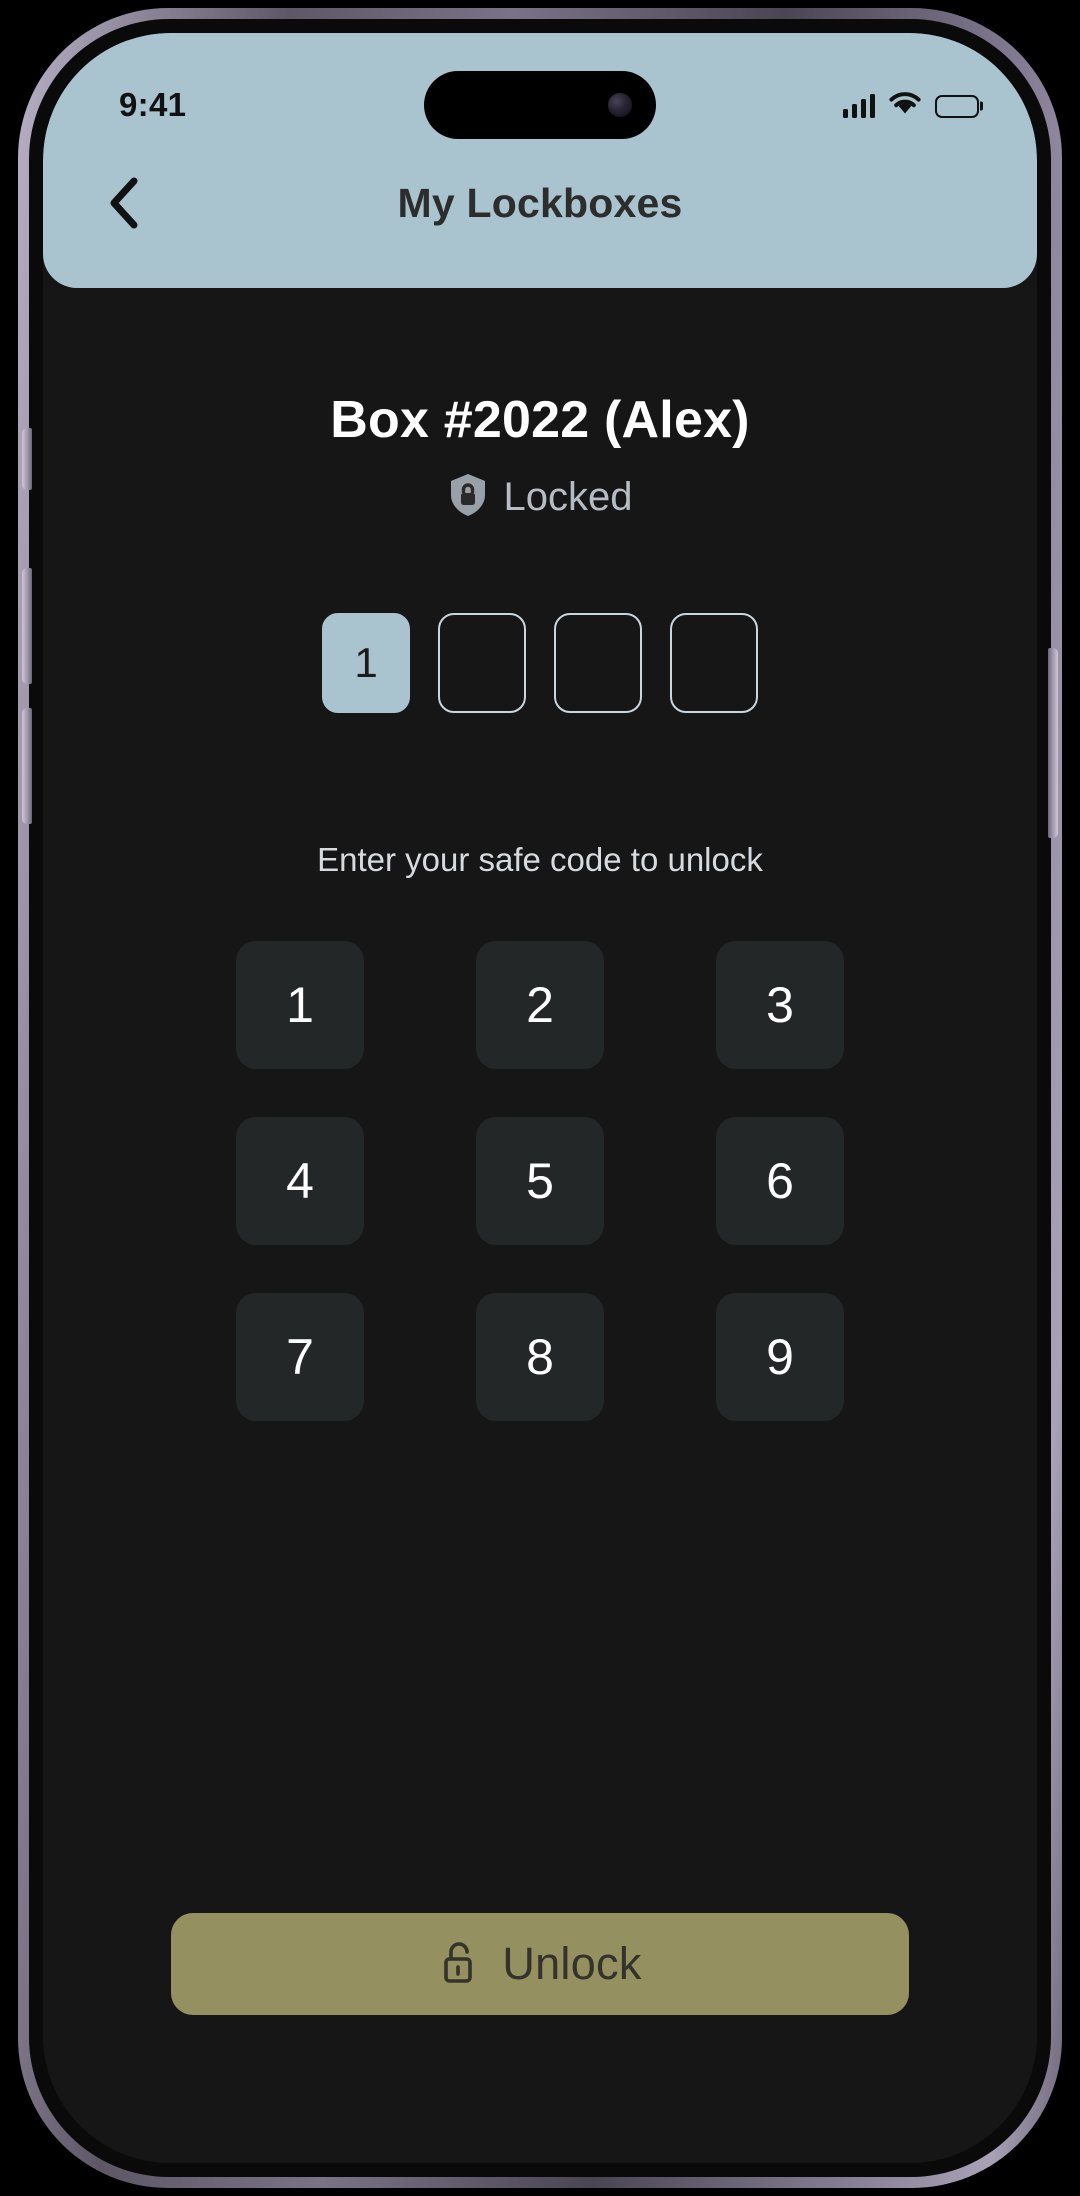 This screenshot has width=1080, height=2196. What do you see at coordinates (568, 497) in the screenshot?
I see `lock-status-label: Locked` at bounding box center [568, 497].